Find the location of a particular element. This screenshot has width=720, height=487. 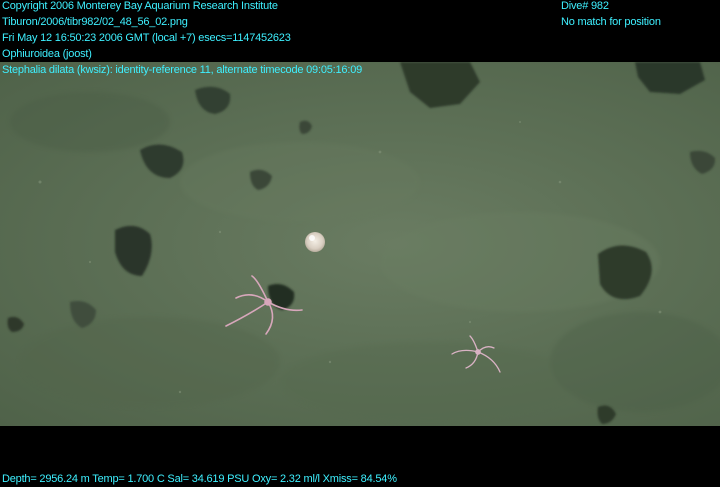

siphonophore-sphere is located at coordinates (315, 242).